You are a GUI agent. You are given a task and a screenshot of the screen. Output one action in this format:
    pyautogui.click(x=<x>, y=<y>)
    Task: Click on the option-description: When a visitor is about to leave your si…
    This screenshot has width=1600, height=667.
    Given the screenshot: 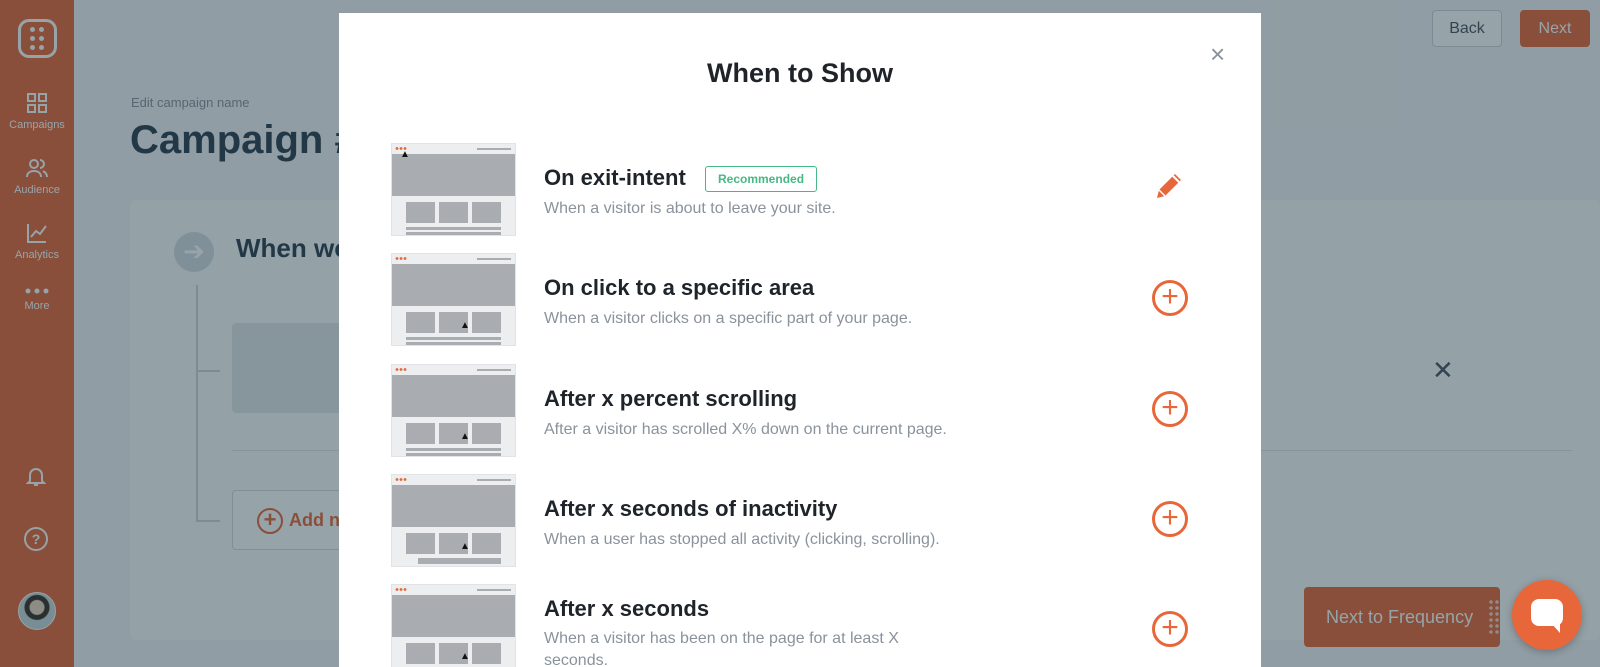 What is the action you would take?
    pyautogui.click(x=690, y=208)
    